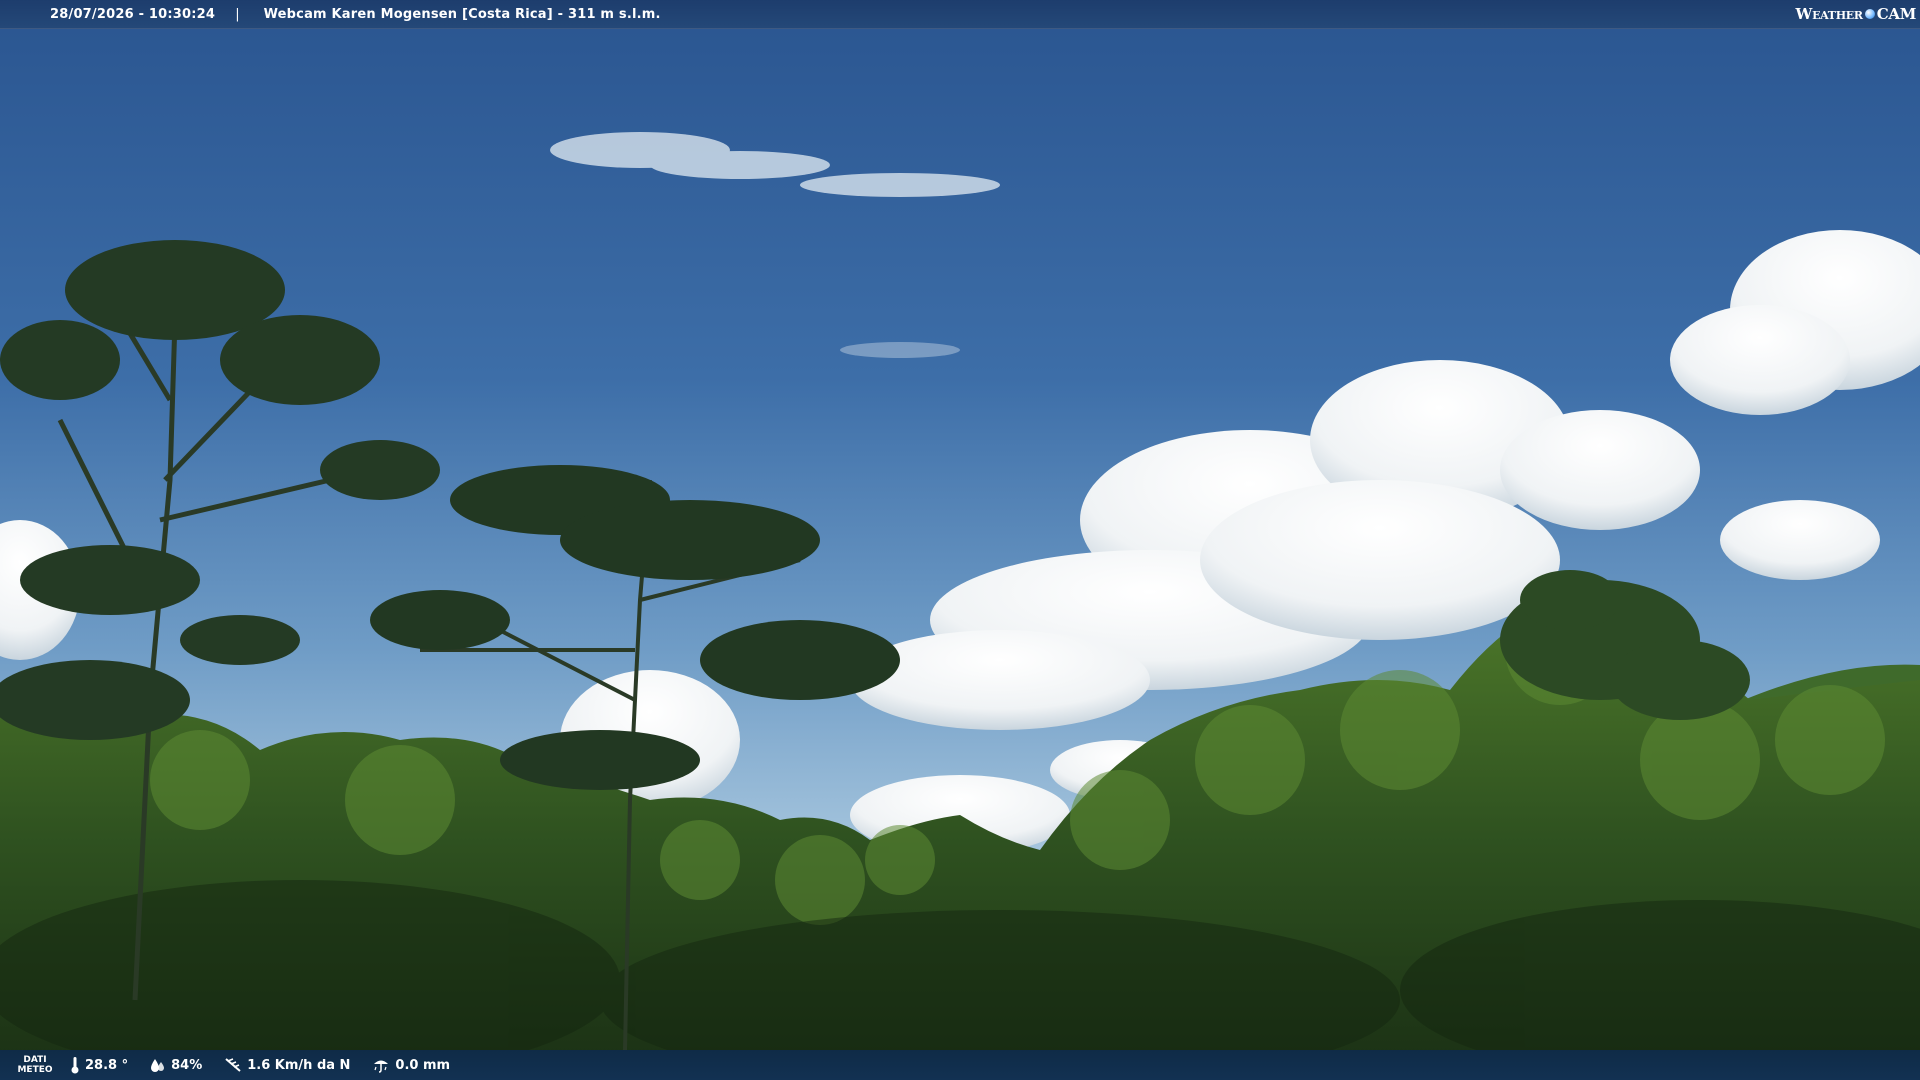  What do you see at coordinates (423, 1065) in the screenshot?
I see `rain-value: 0.0 mm` at bounding box center [423, 1065].